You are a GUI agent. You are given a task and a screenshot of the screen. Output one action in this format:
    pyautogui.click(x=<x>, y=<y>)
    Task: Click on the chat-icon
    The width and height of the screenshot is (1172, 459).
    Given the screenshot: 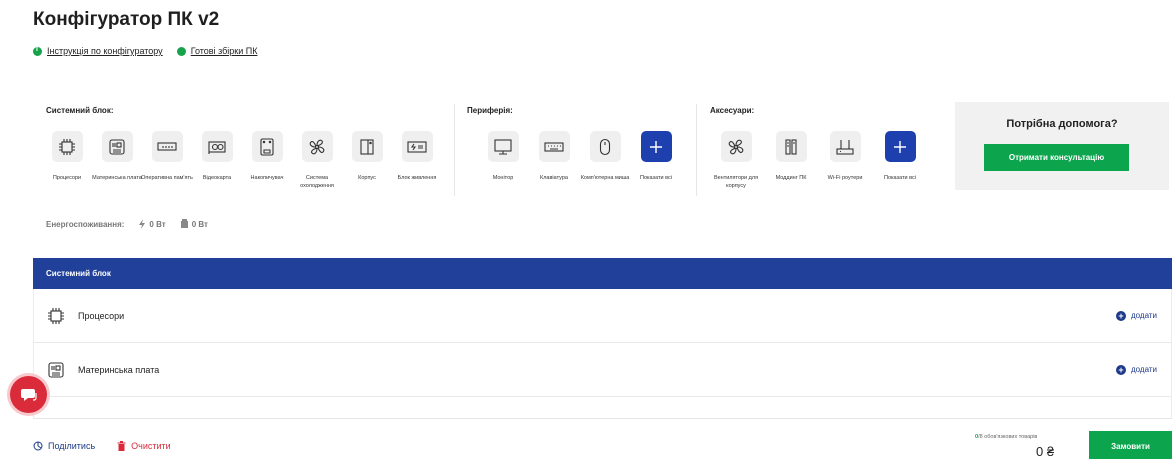 What is the action you would take?
    pyautogui.click(x=28, y=394)
    